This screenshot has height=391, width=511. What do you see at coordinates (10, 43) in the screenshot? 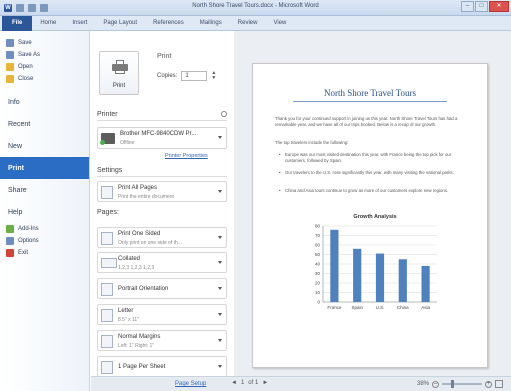
I see `save-icon` at bounding box center [10, 43].